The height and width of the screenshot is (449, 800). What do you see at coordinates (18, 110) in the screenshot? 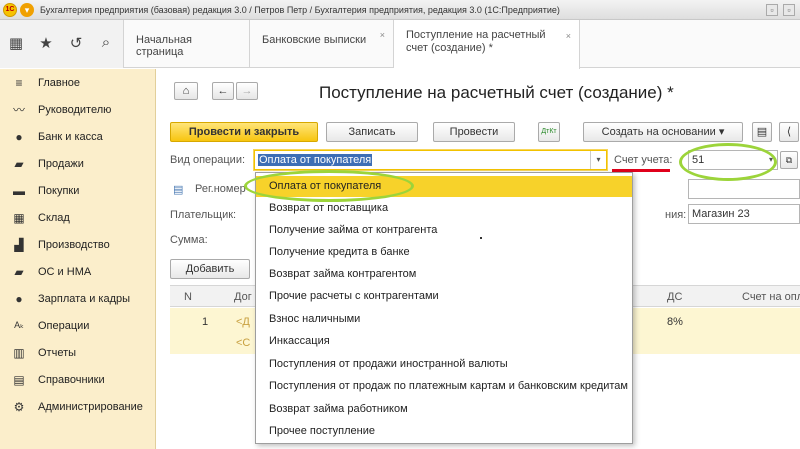
I see `trend-icon: 〰` at bounding box center [18, 110].